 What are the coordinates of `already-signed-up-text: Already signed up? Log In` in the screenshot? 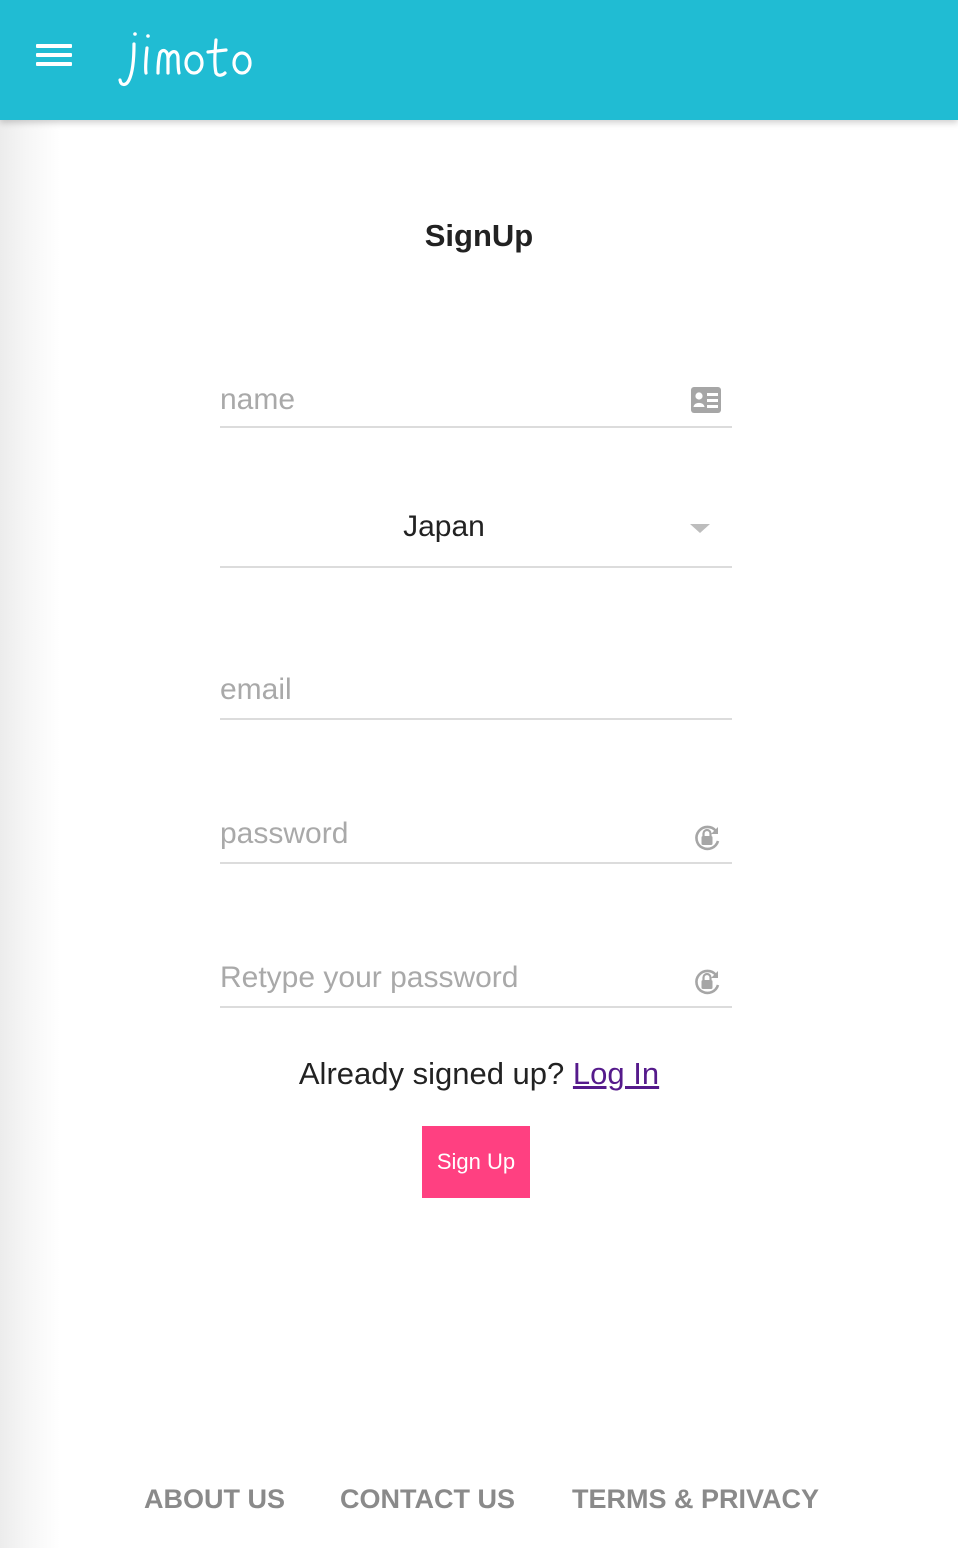 It's located at (479, 1074).